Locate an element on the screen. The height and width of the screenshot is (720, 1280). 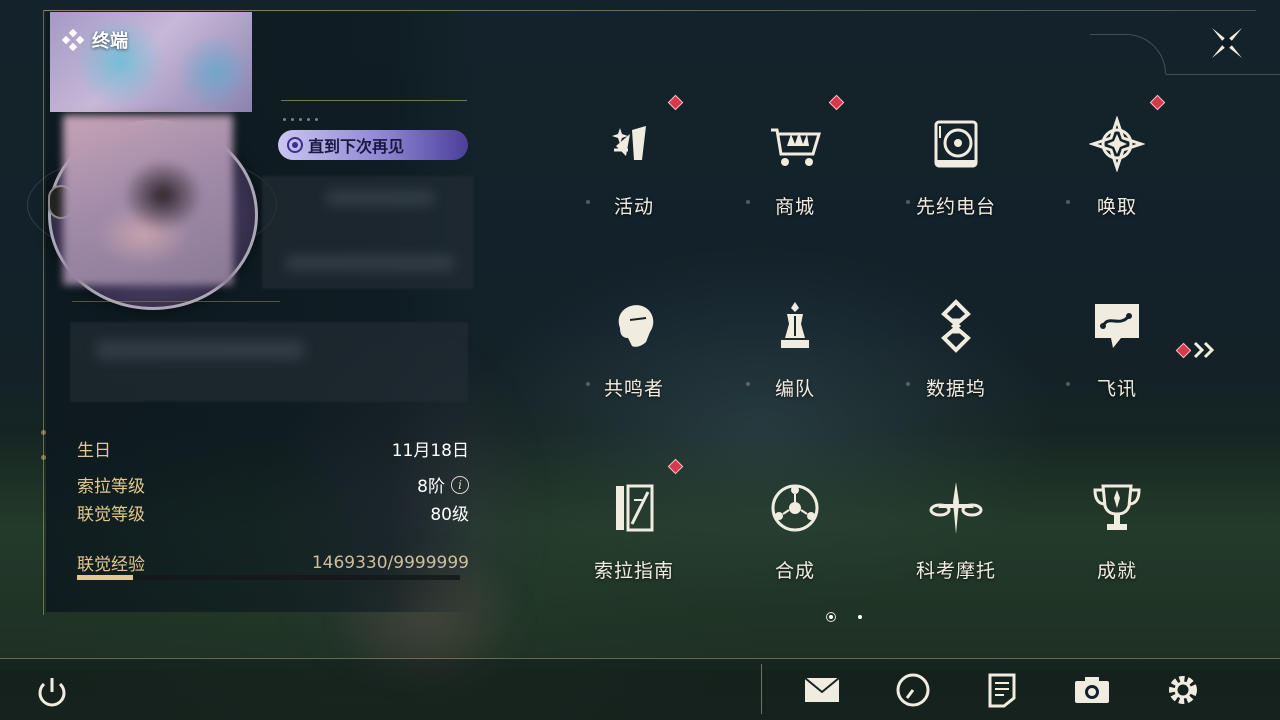
team-icon is located at coordinates (795, 325).